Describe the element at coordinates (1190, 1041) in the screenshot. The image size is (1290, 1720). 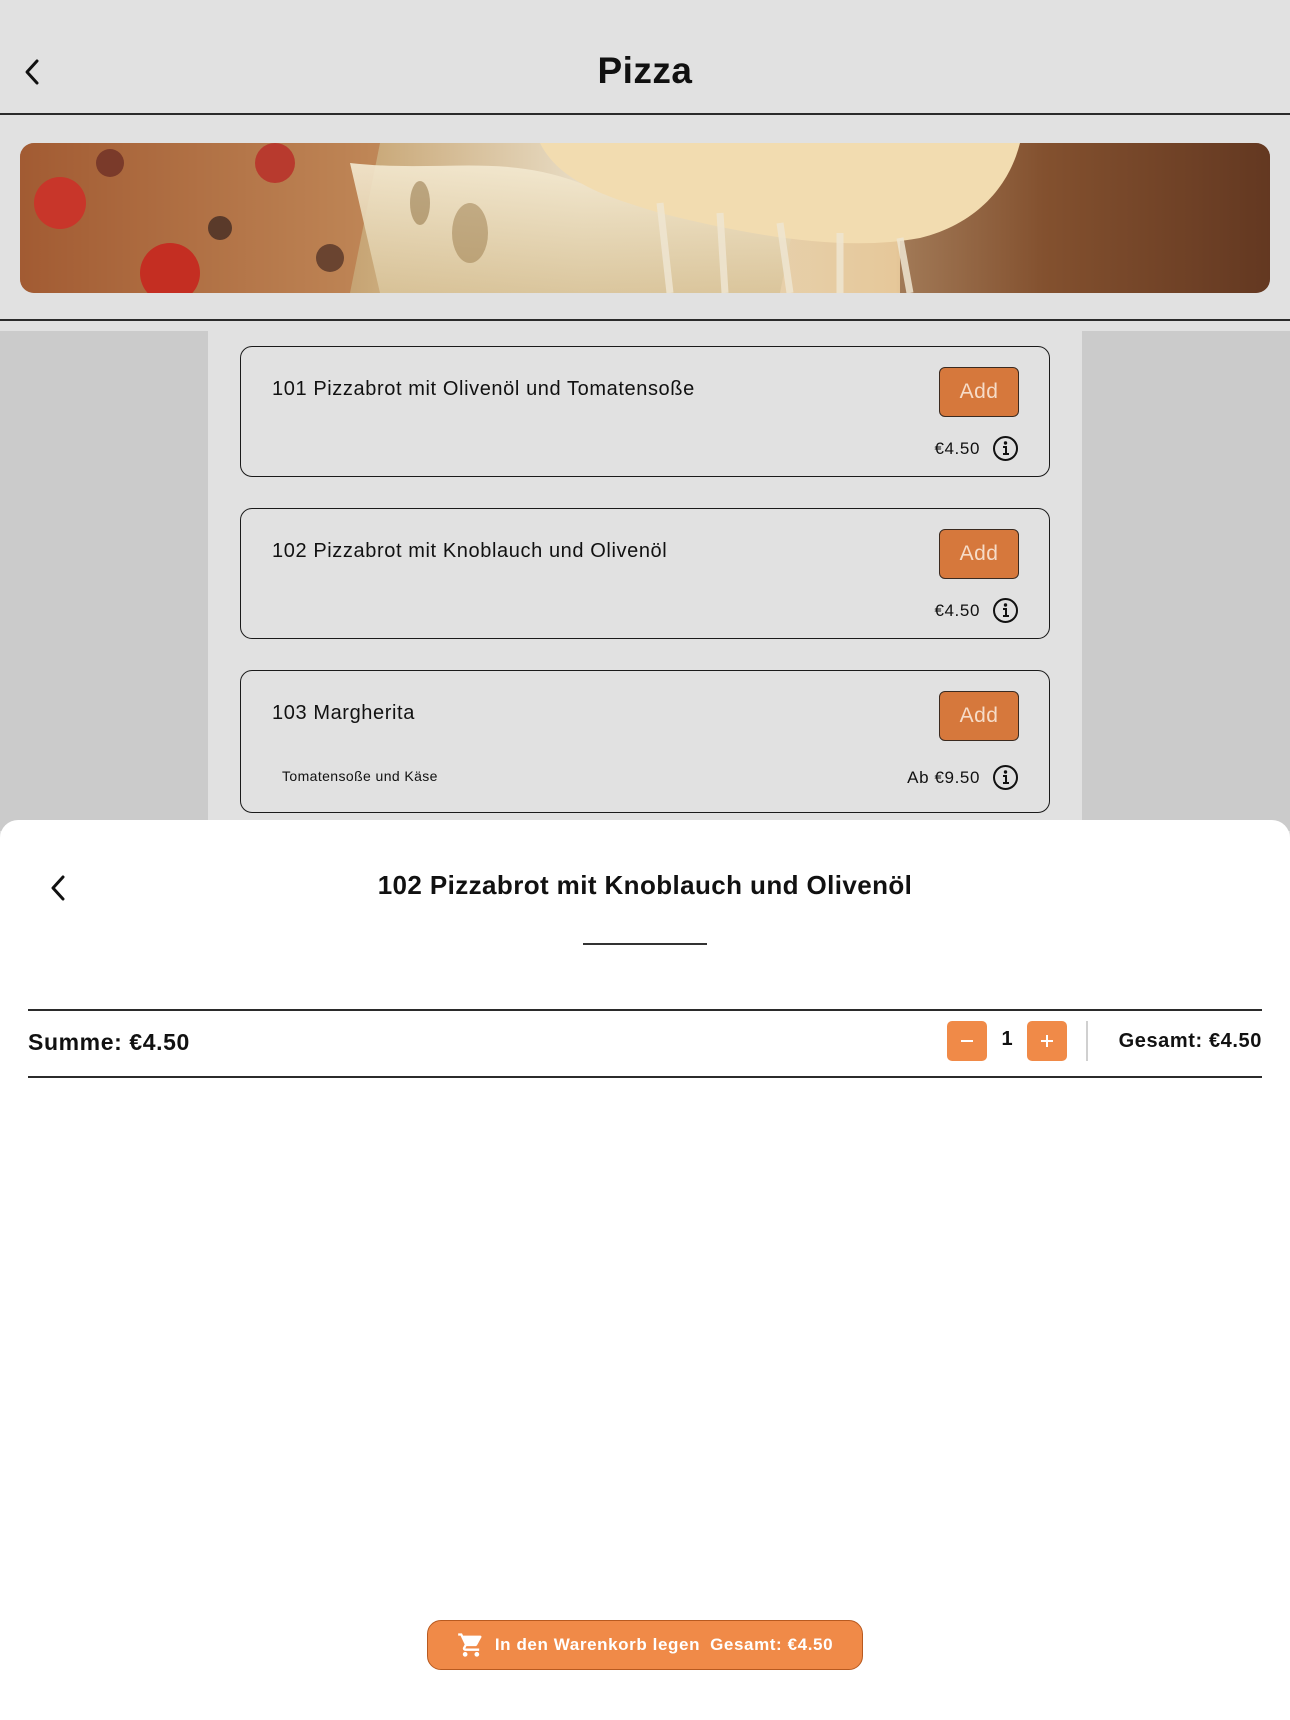
I see `total-label: Gesamt: €4.50` at that location.